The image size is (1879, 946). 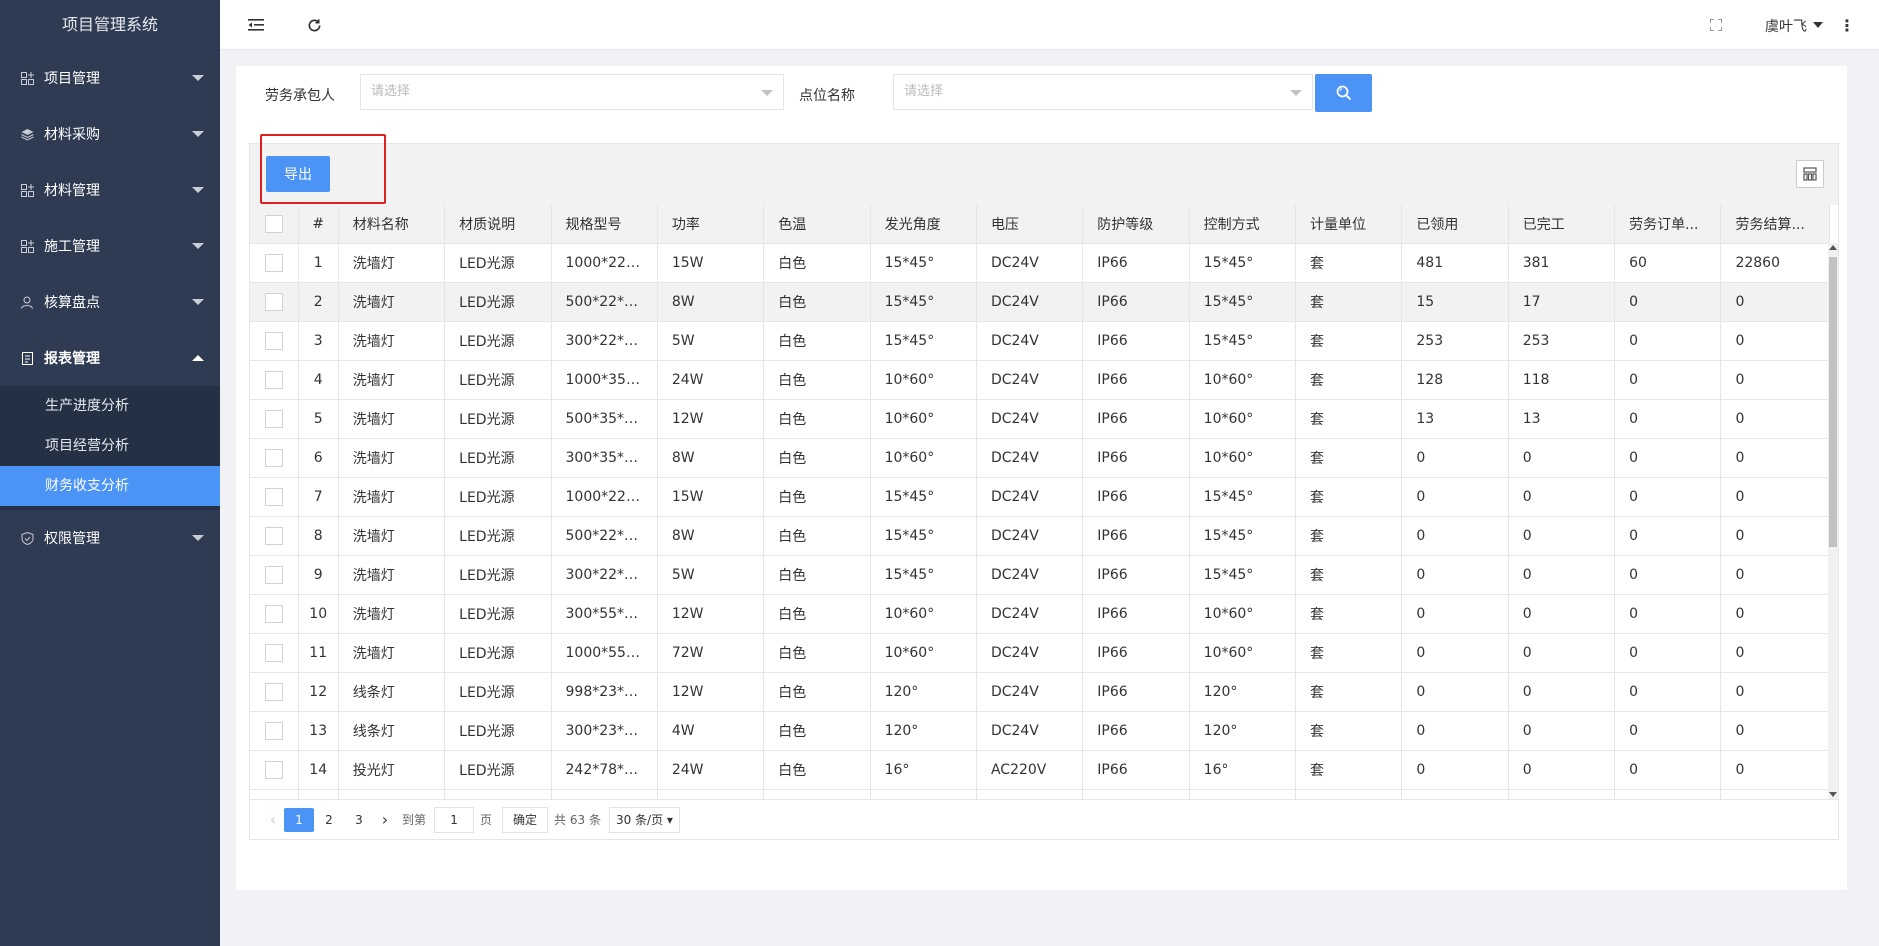 I want to click on page-1: 1, so click(x=299, y=819).